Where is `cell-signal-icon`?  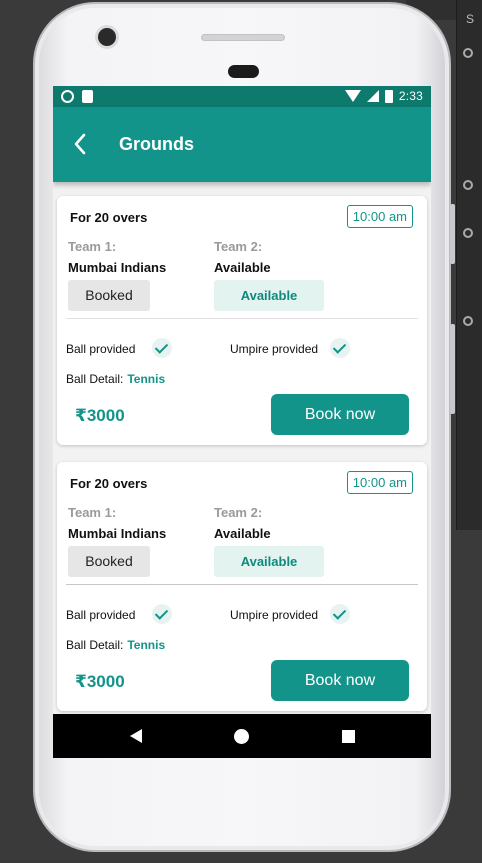 cell-signal-icon is located at coordinates (372, 96).